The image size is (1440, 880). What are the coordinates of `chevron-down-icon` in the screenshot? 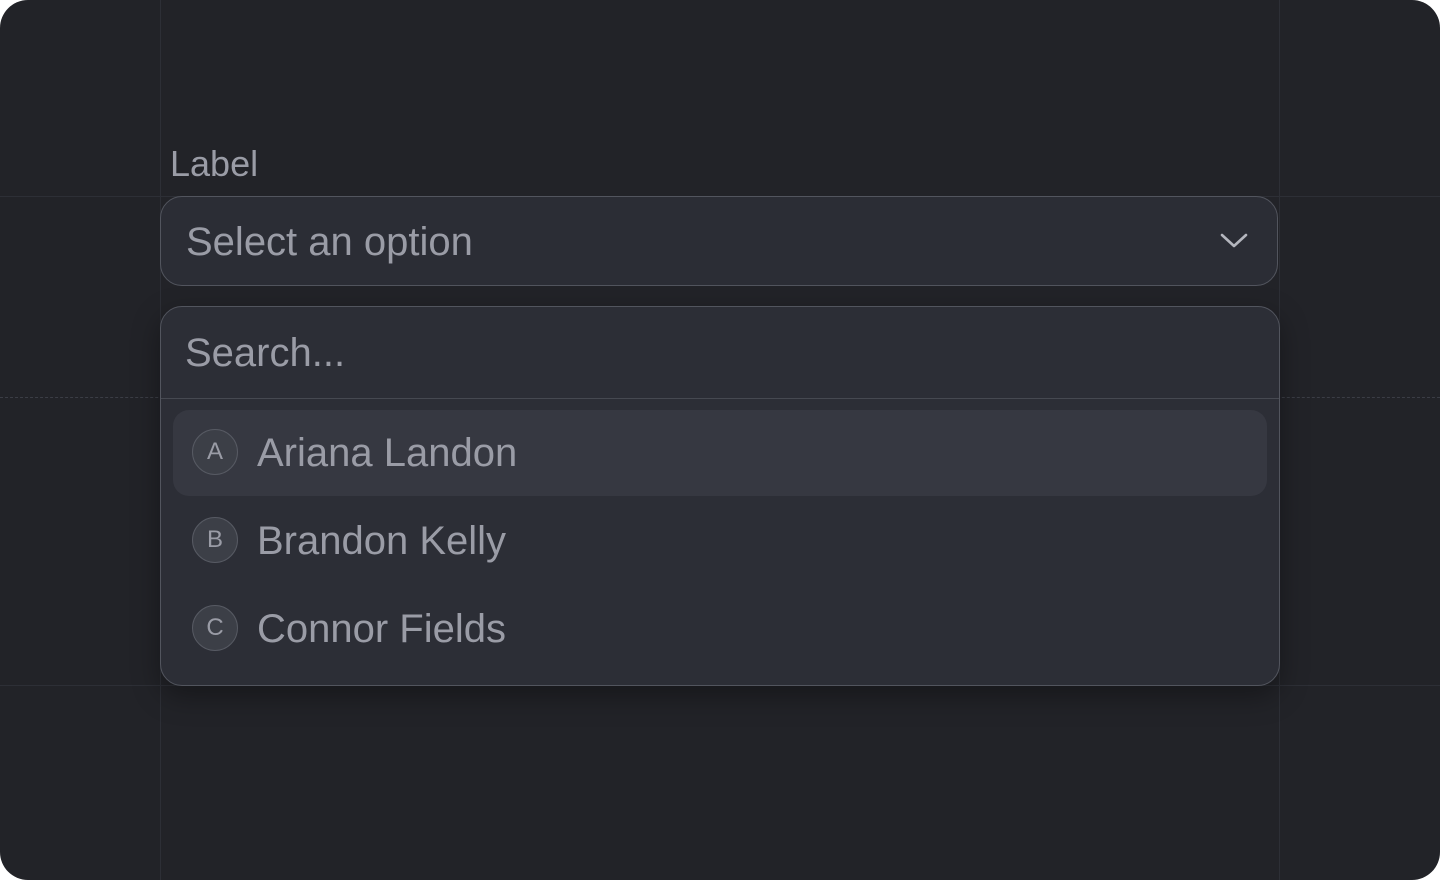 It's located at (1234, 240).